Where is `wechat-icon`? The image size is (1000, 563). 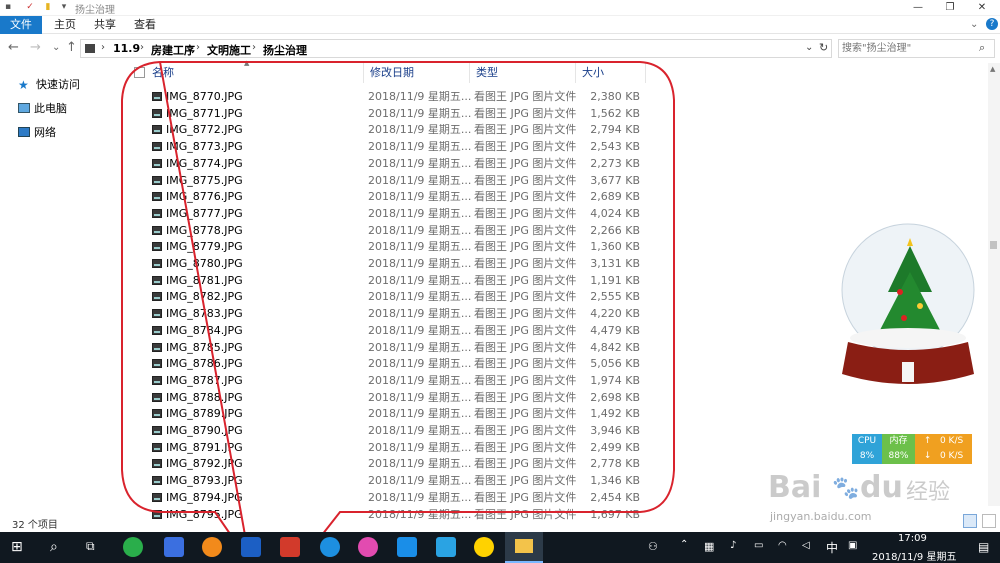
wechat-icon is located at coordinates (133, 547).